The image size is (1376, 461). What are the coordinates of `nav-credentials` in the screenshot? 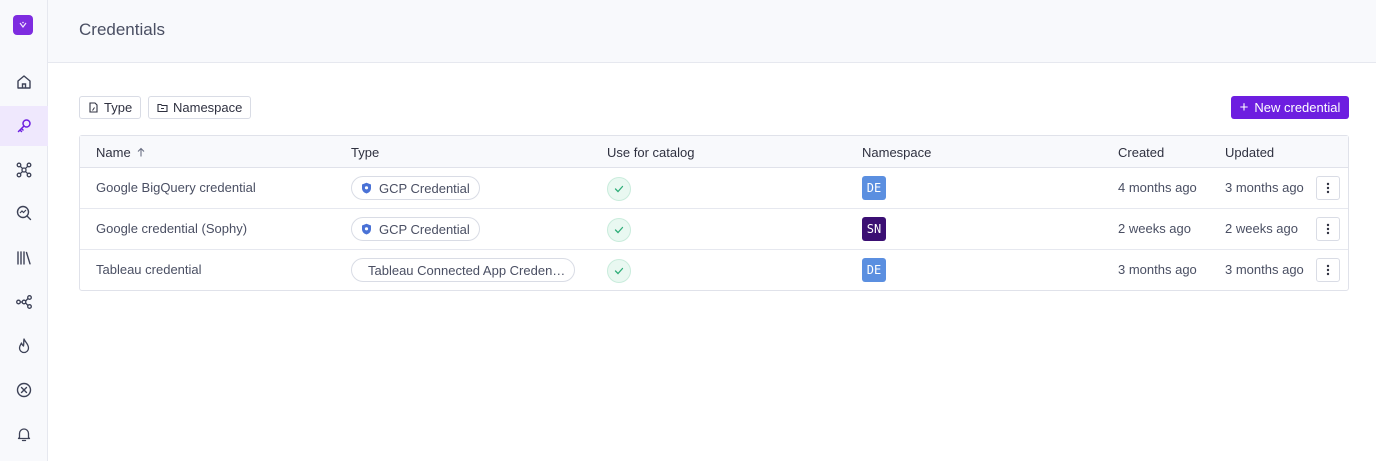 It's located at (24, 126).